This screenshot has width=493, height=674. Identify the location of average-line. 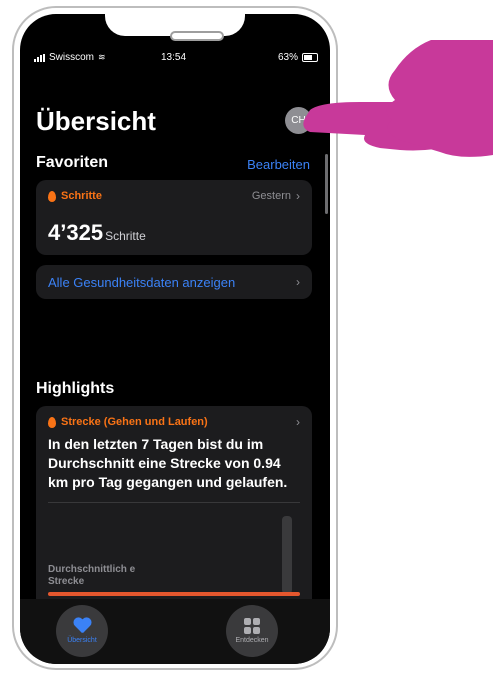
(174, 594).